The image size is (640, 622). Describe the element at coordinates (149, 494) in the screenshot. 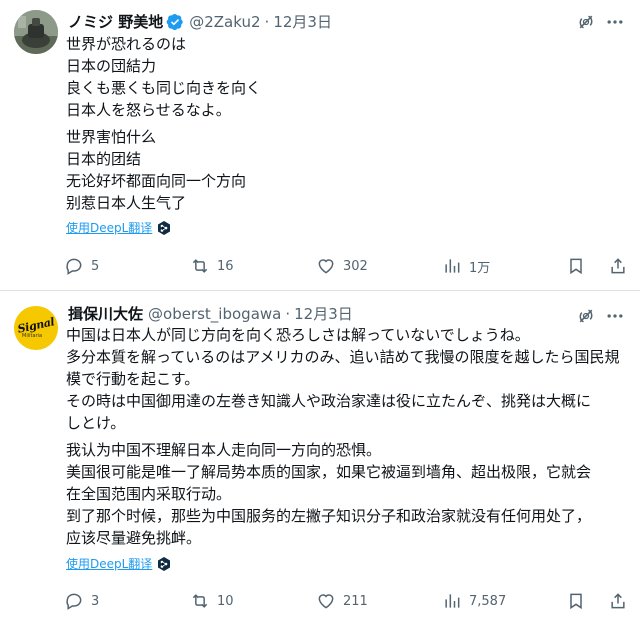

I see `text-line: 在全国范围内采取行动。` at that location.